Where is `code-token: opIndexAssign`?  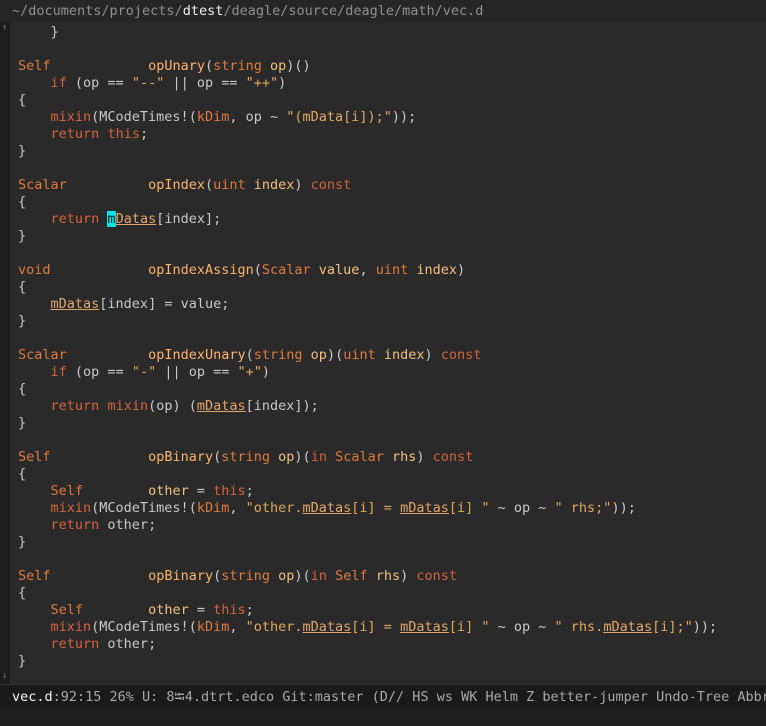 code-token: opIndexAssign is located at coordinates (201, 270).